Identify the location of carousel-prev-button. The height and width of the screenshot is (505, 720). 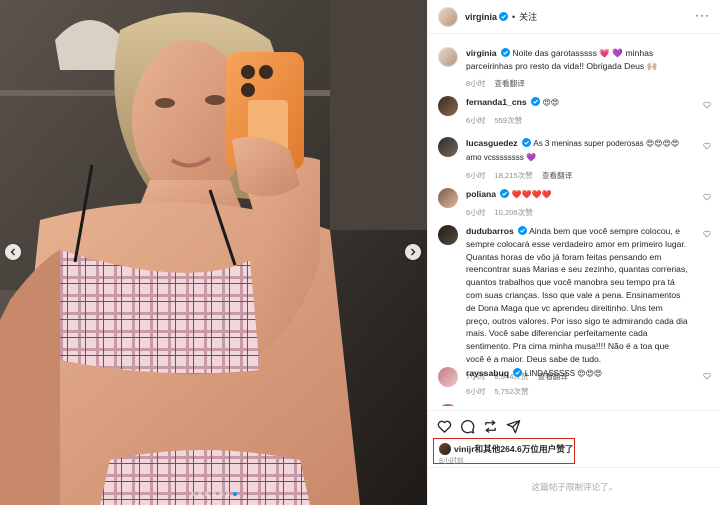
(13, 252).